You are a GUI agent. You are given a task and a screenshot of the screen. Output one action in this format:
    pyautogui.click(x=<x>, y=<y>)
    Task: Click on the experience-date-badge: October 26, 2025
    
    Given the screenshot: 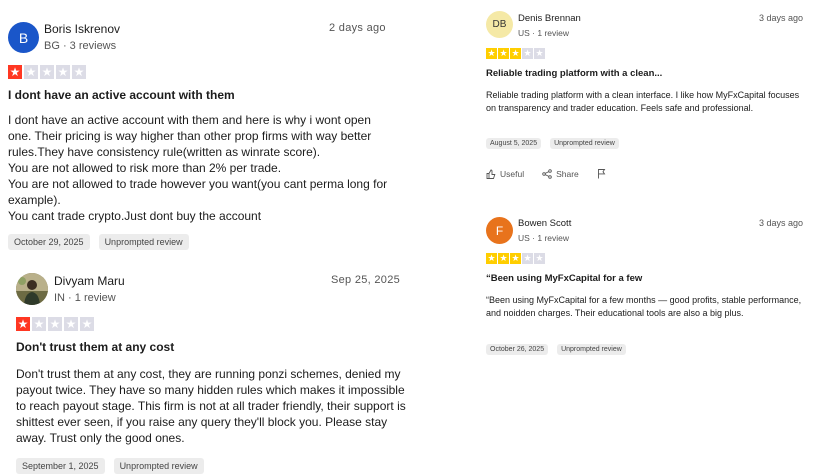 What is the action you would take?
    pyautogui.click(x=517, y=349)
    